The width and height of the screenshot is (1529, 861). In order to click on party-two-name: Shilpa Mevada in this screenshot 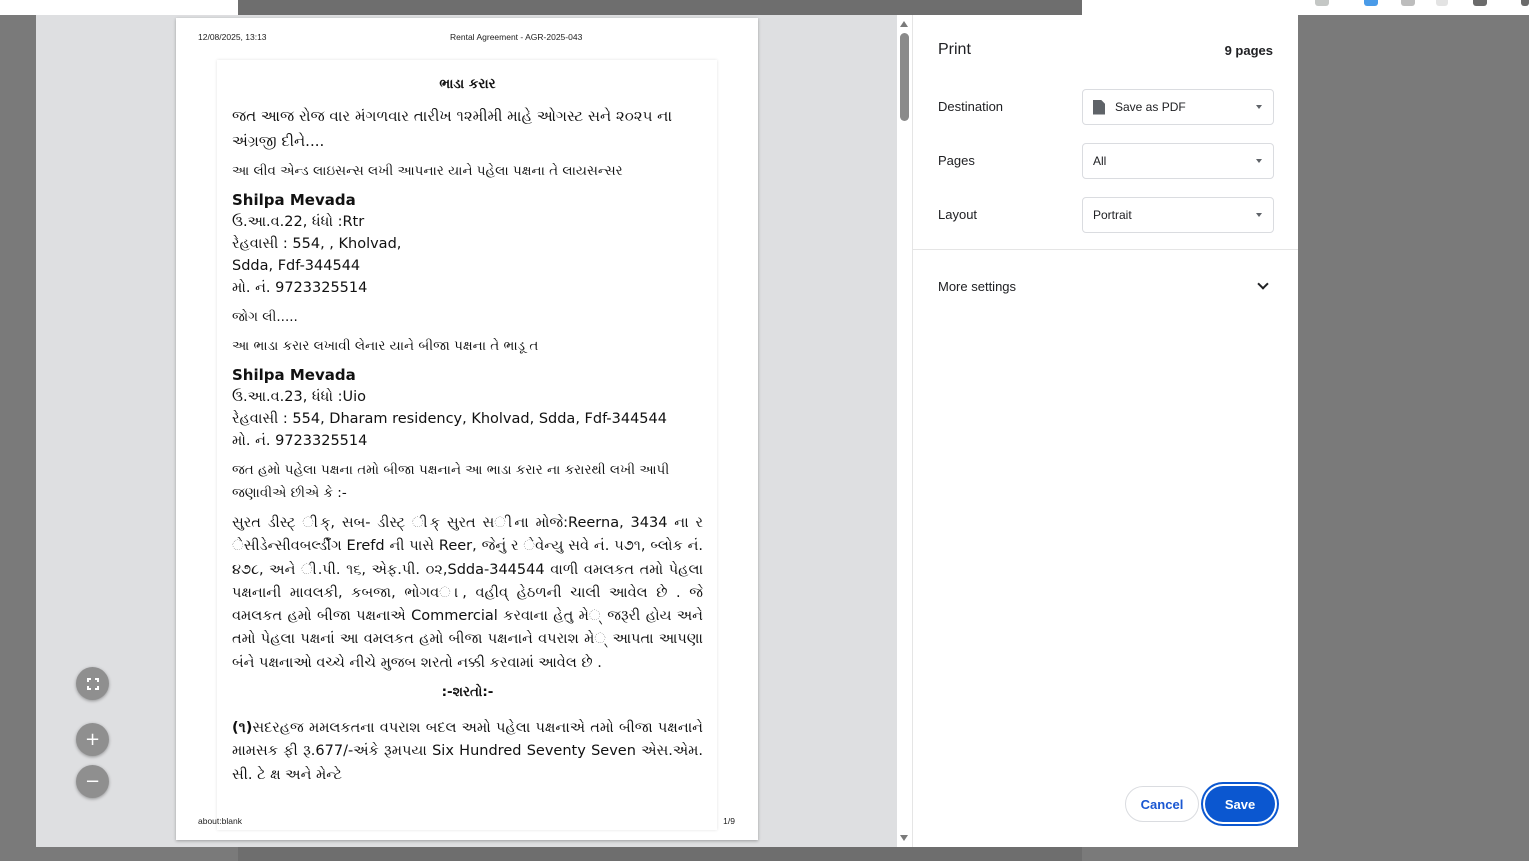, I will do `click(294, 375)`.